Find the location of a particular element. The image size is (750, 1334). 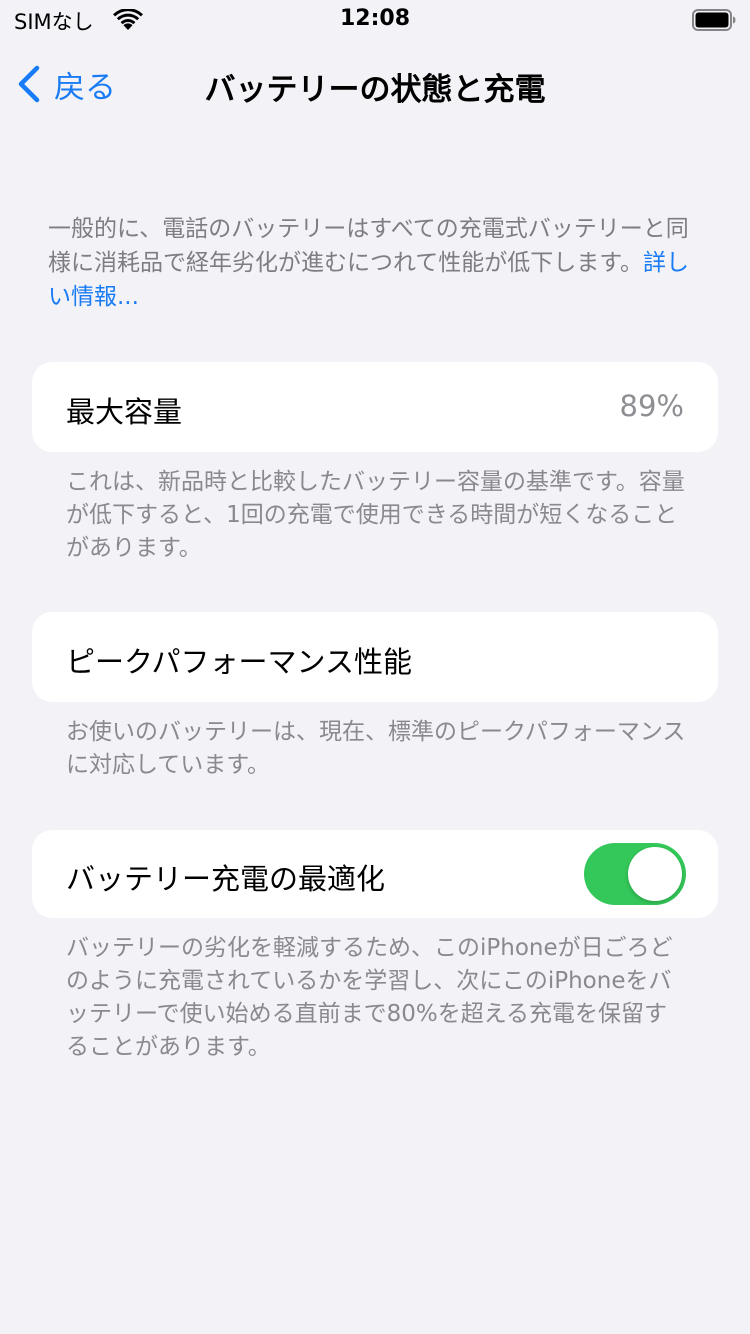

optimized-charging-card: バッテリー充電の最適化 is located at coordinates (375, 874).